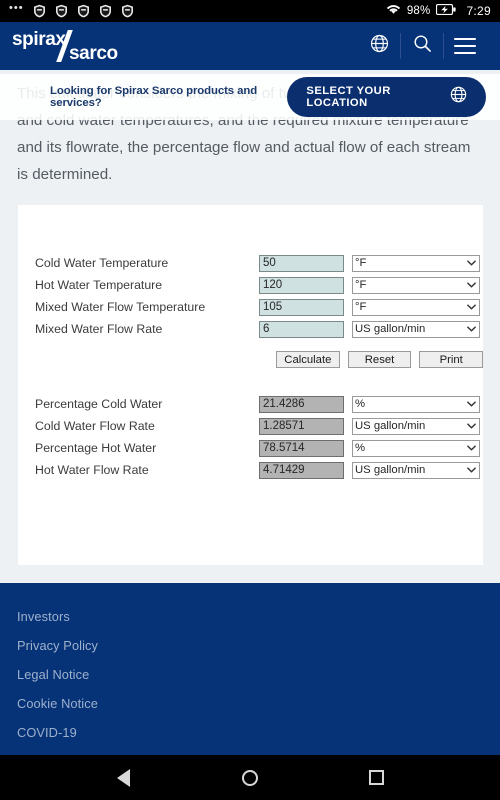 This screenshot has height=800, width=500. I want to click on logo-text-bottom: sarco, so click(93, 53).